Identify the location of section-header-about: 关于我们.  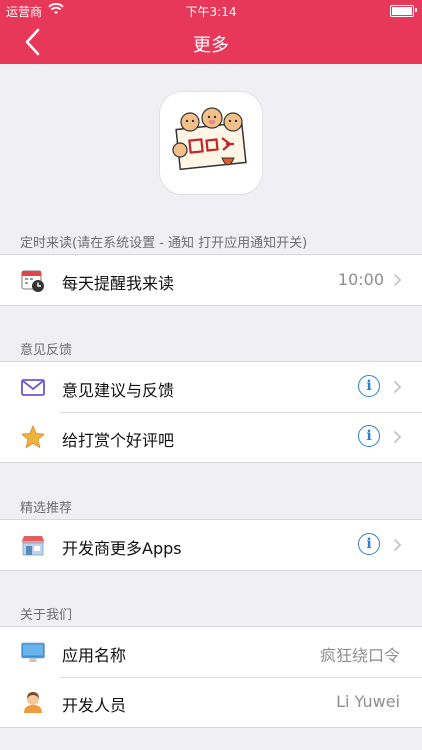
(46, 615).